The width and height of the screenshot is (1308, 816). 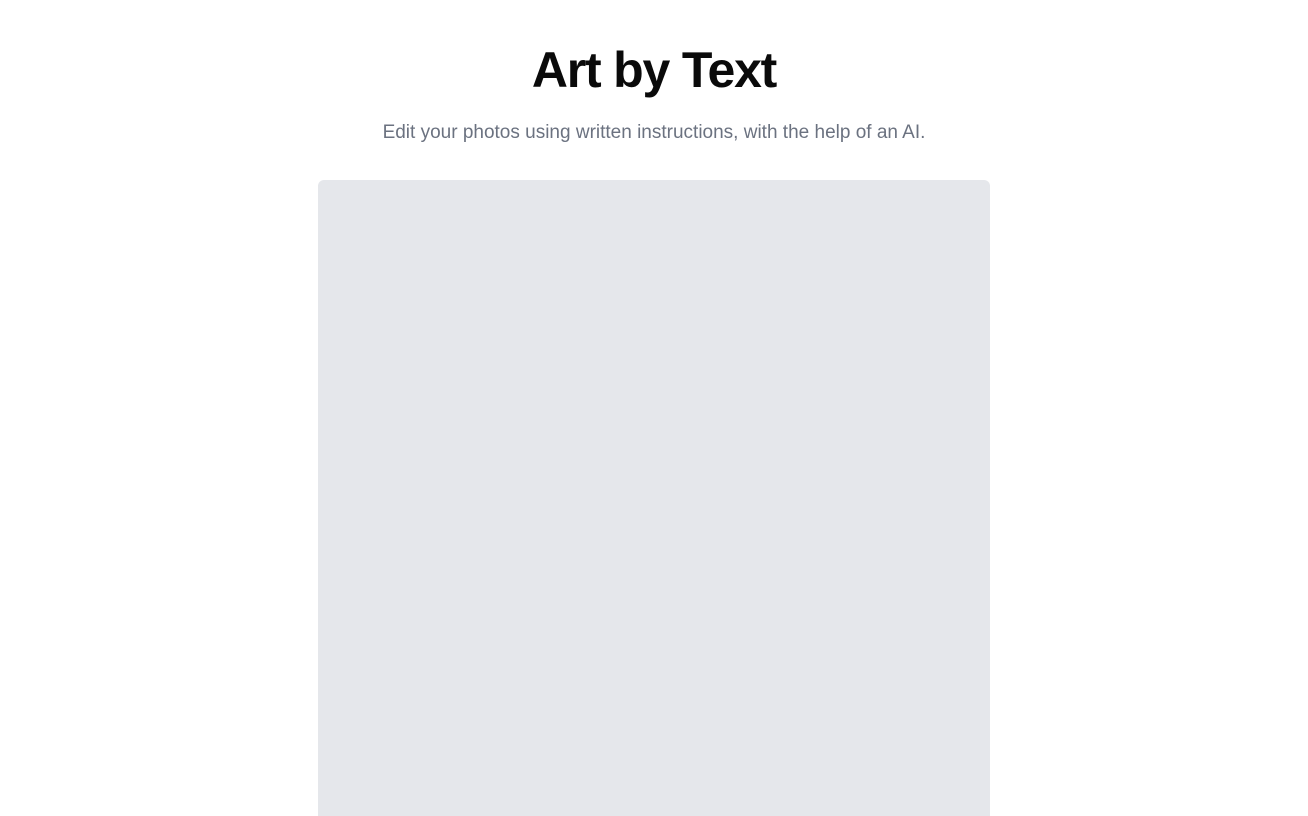 What do you see at coordinates (654, 70) in the screenshot?
I see `page-title: Art by Text` at bounding box center [654, 70].